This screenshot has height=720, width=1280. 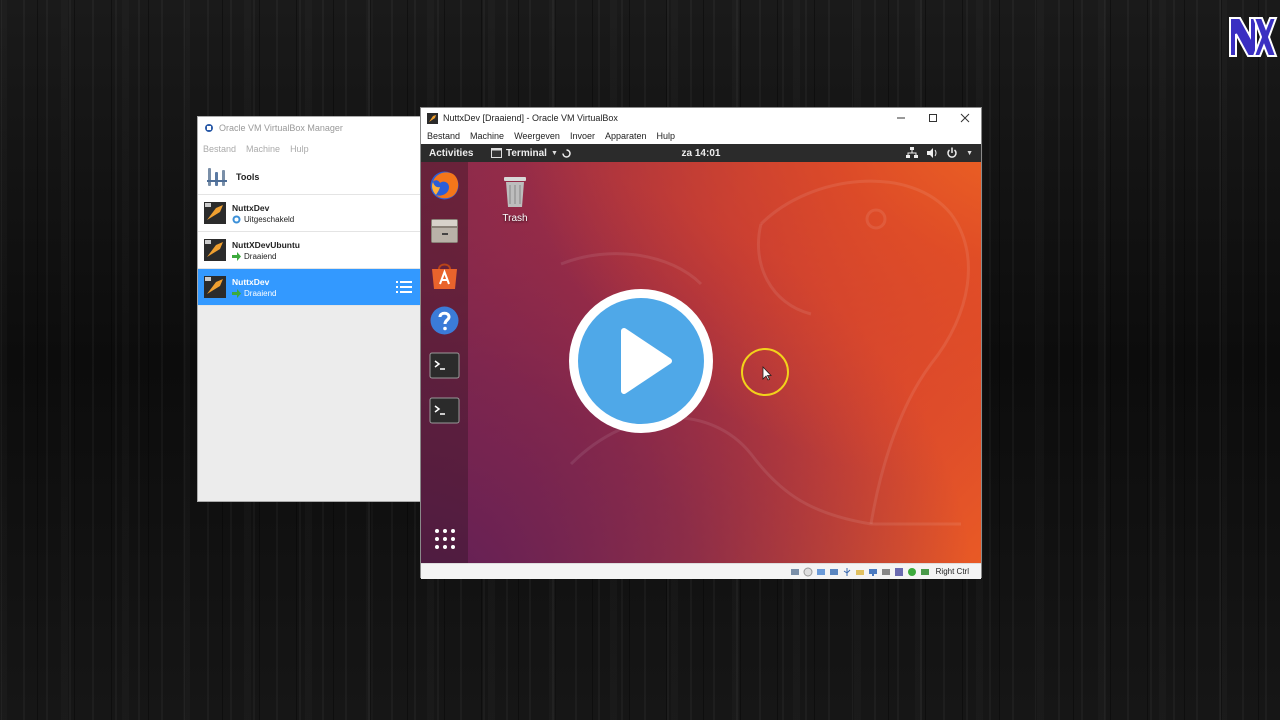 What do you see at coordinates (899, 572) in the screenshot?
I see `vt-x-icon` at bounding box center [899, 572].